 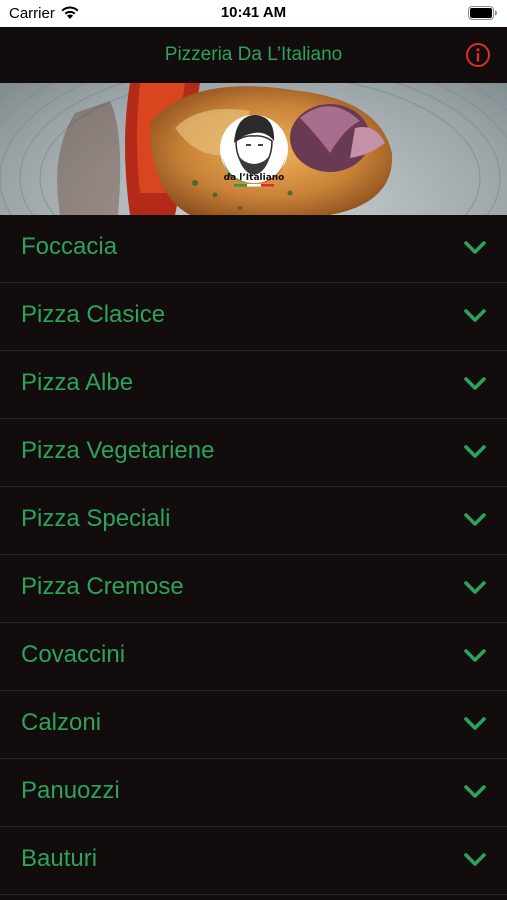 I want to click on category-label: Foccacia, so click(x=69, y=246).